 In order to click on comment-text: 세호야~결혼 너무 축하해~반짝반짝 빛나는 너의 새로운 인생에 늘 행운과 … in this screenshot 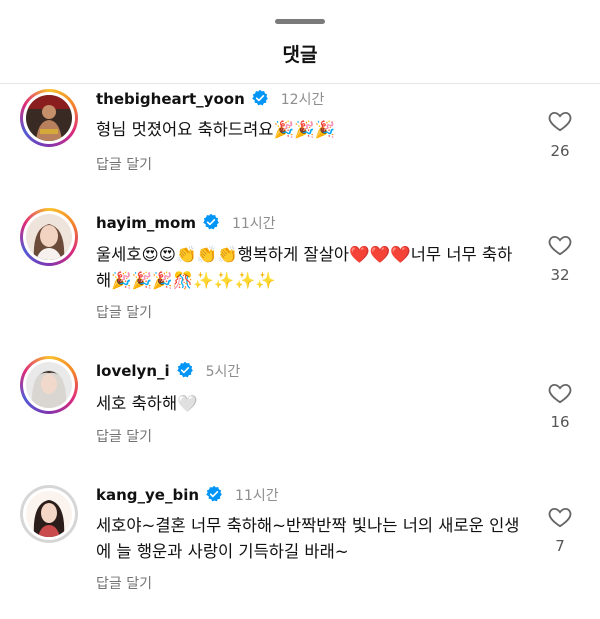, I will do `click(308, 538)`.